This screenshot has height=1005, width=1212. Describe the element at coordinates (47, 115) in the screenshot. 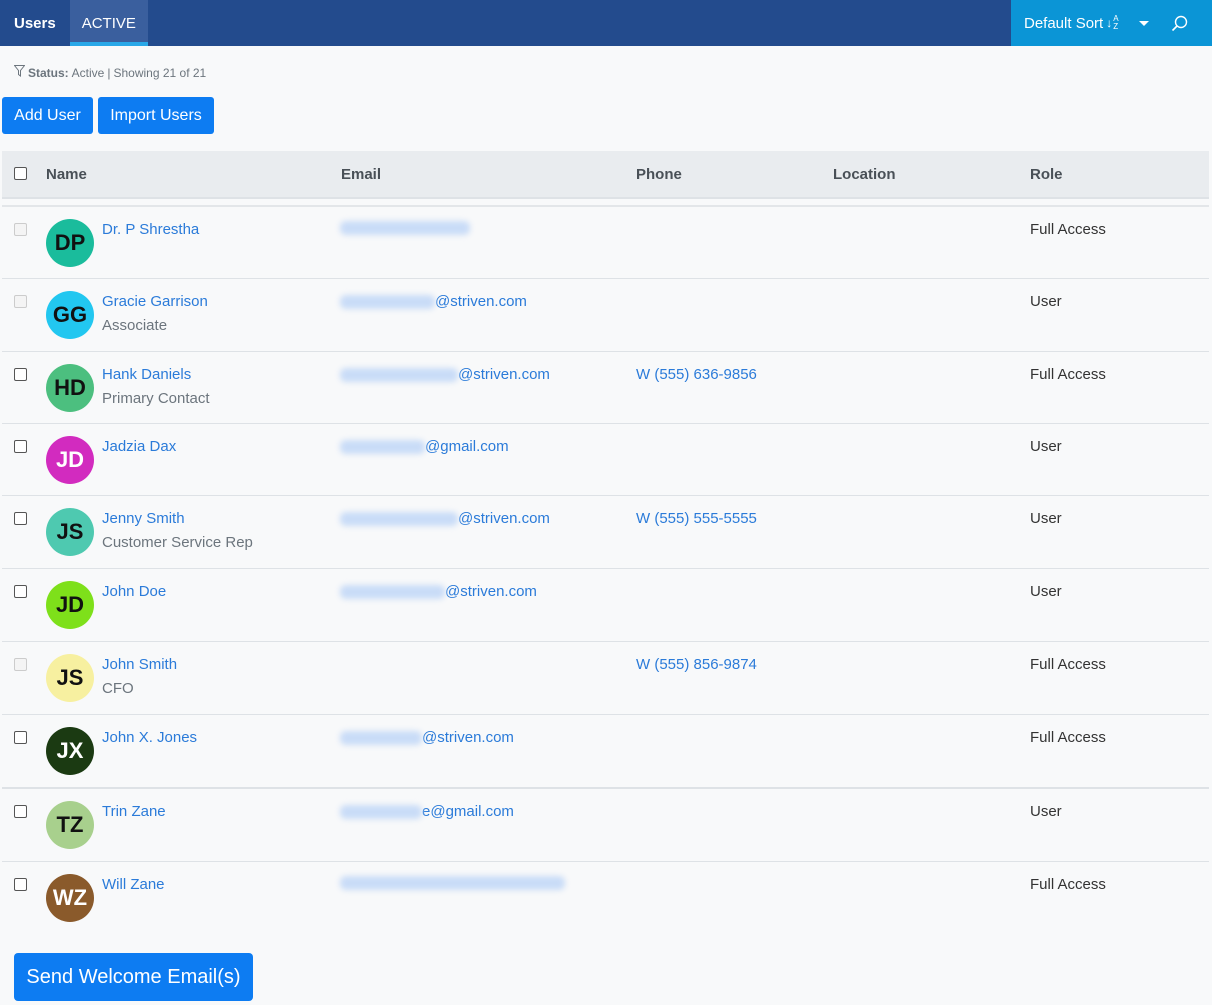

I see `add-user-button: Add User` at that location.